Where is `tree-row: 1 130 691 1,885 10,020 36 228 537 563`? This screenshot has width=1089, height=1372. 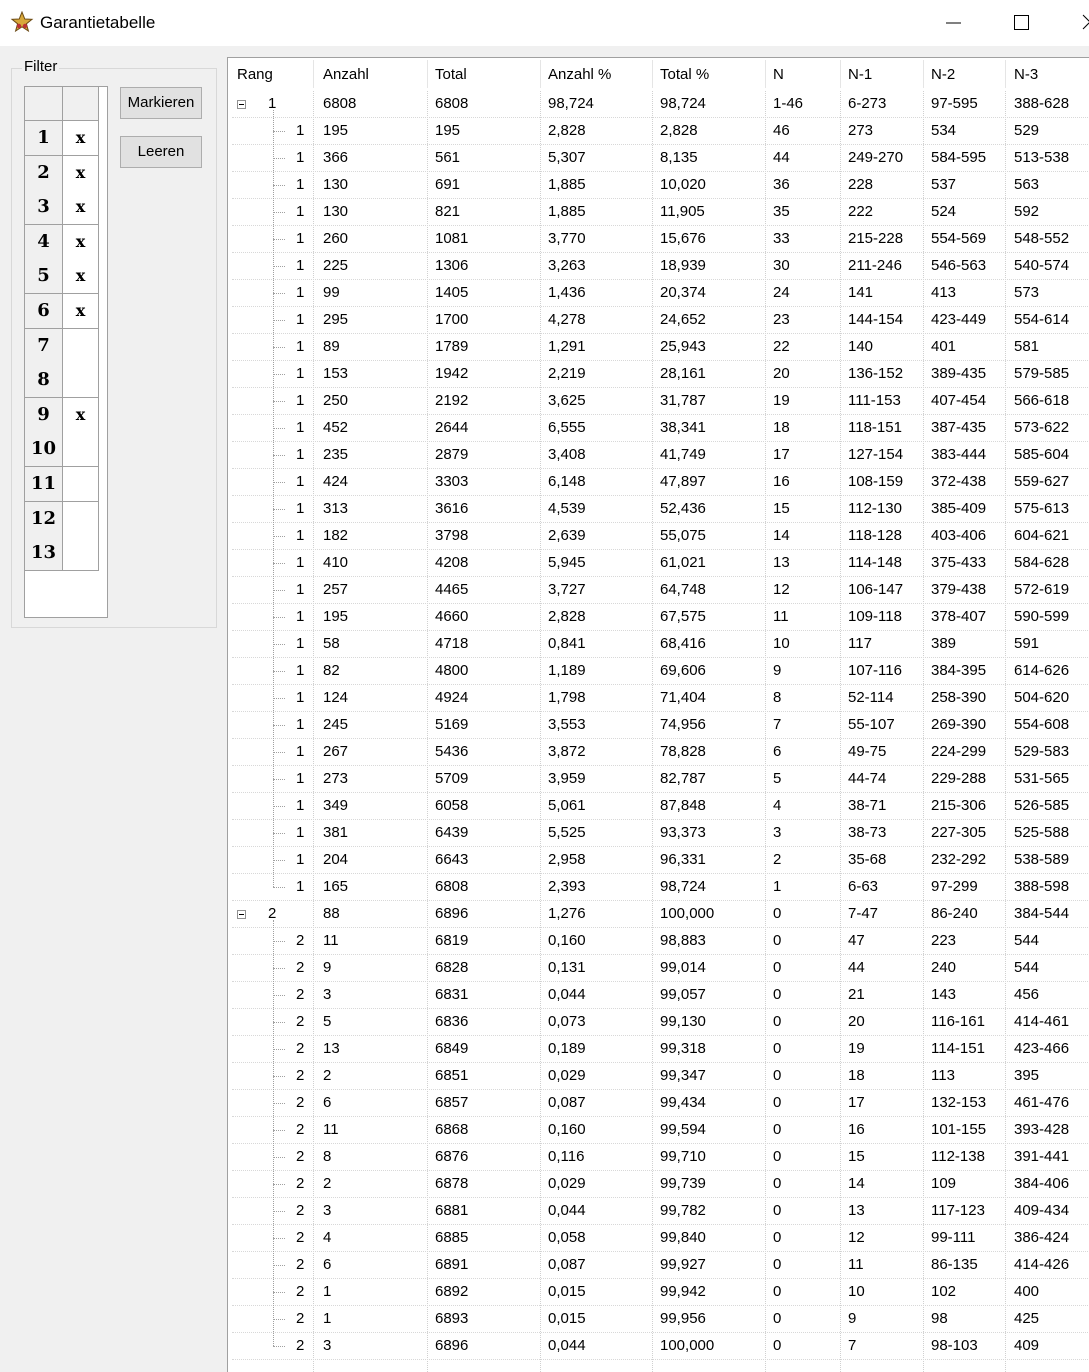 tree-row: 1 130 691 1,885 10,020 36 228 537 563 is located at coordinates (658, 185).